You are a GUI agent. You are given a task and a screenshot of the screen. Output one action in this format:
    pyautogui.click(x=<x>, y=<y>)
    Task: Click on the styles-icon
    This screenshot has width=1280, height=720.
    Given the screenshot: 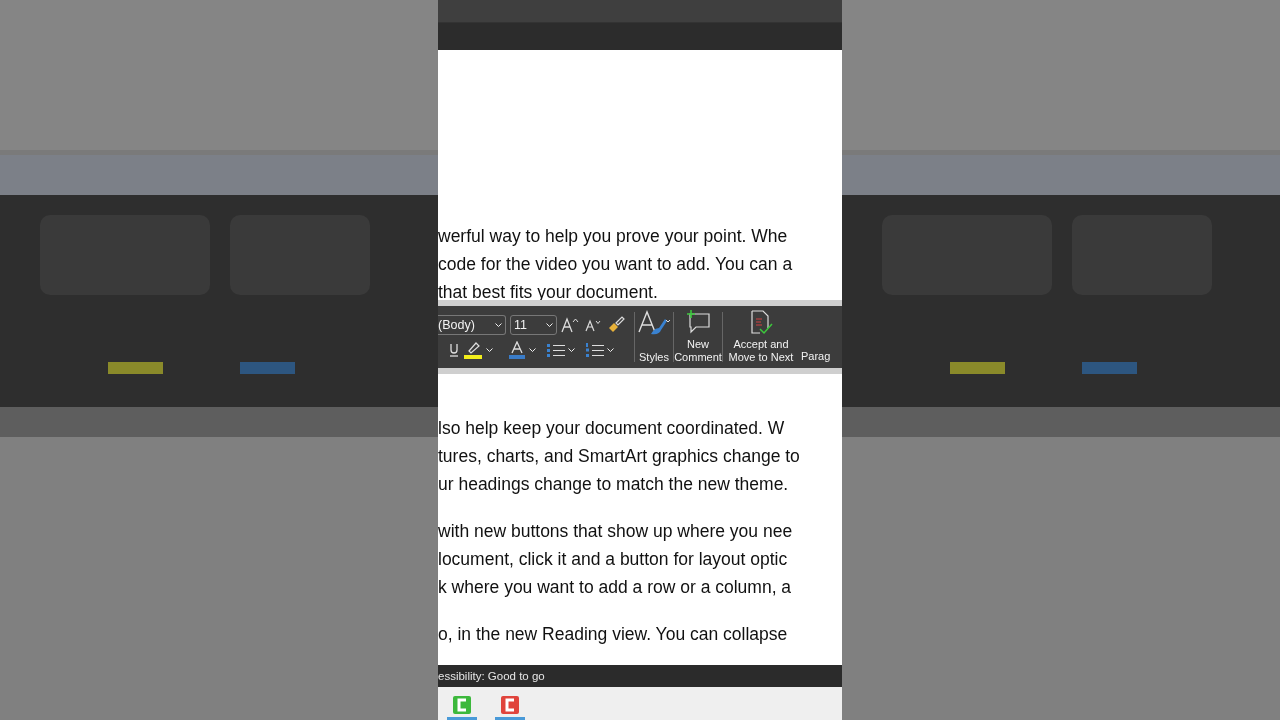 What is the action you would take?
    pyautogui.click(x=654, y=323)
    